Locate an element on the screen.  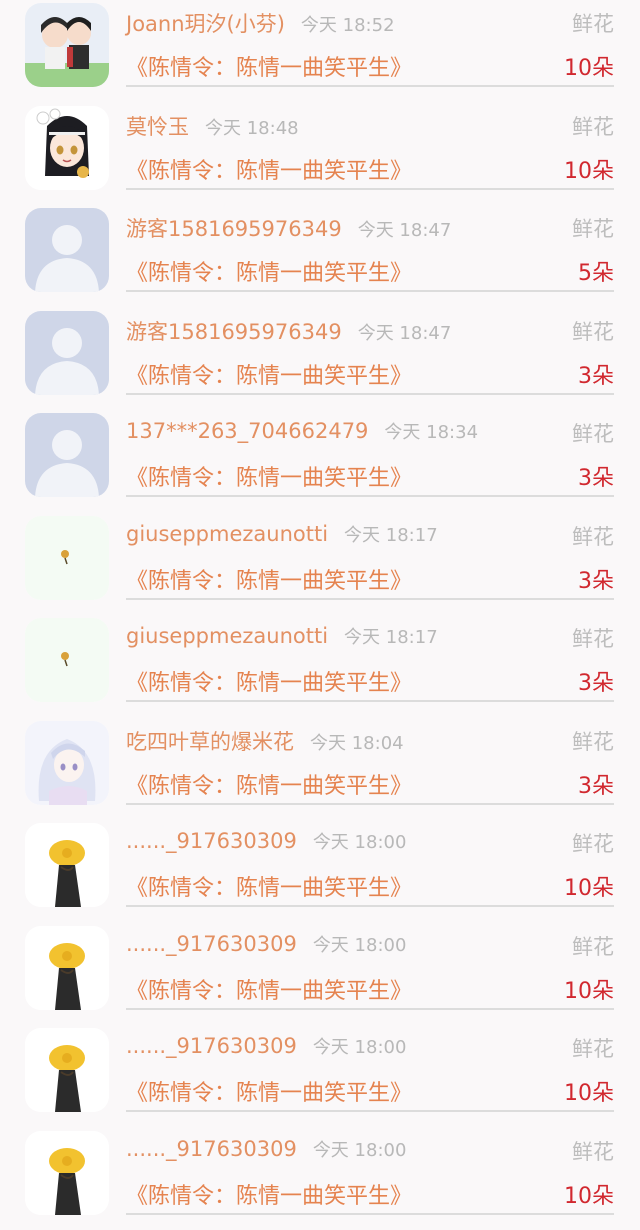
user-name: giuseppmezaunotti 今天 18:17 is located at coordinates (282, 534).